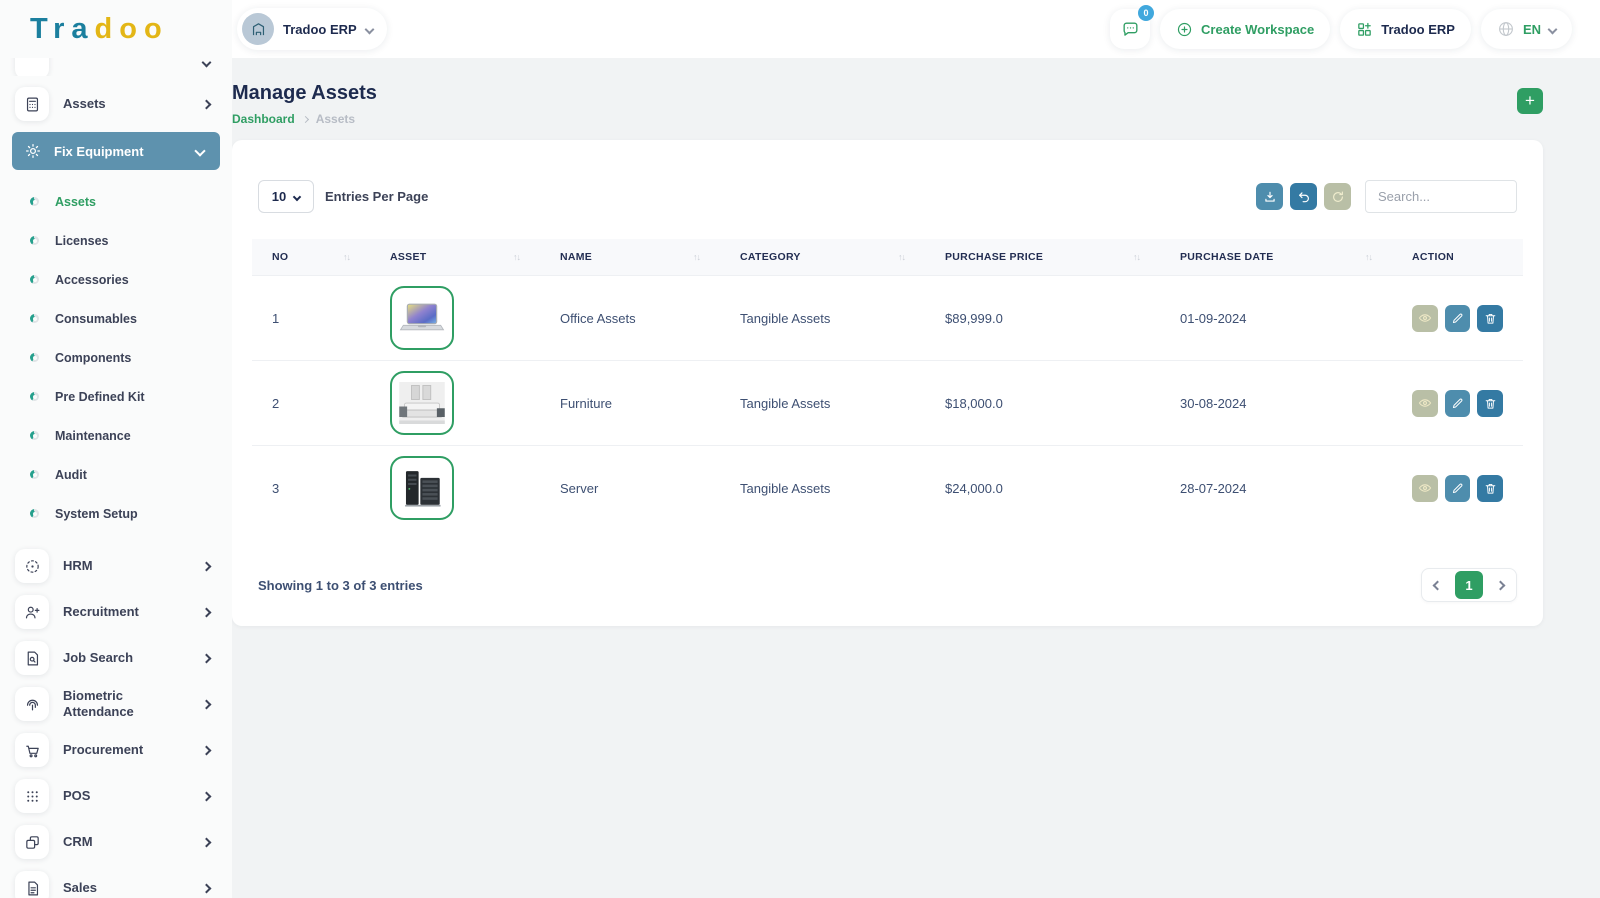 The height and width of the screenshot is (898, 1600). I want to click on sidebar-item-recruitment: Recruitment, so click(116, 612).